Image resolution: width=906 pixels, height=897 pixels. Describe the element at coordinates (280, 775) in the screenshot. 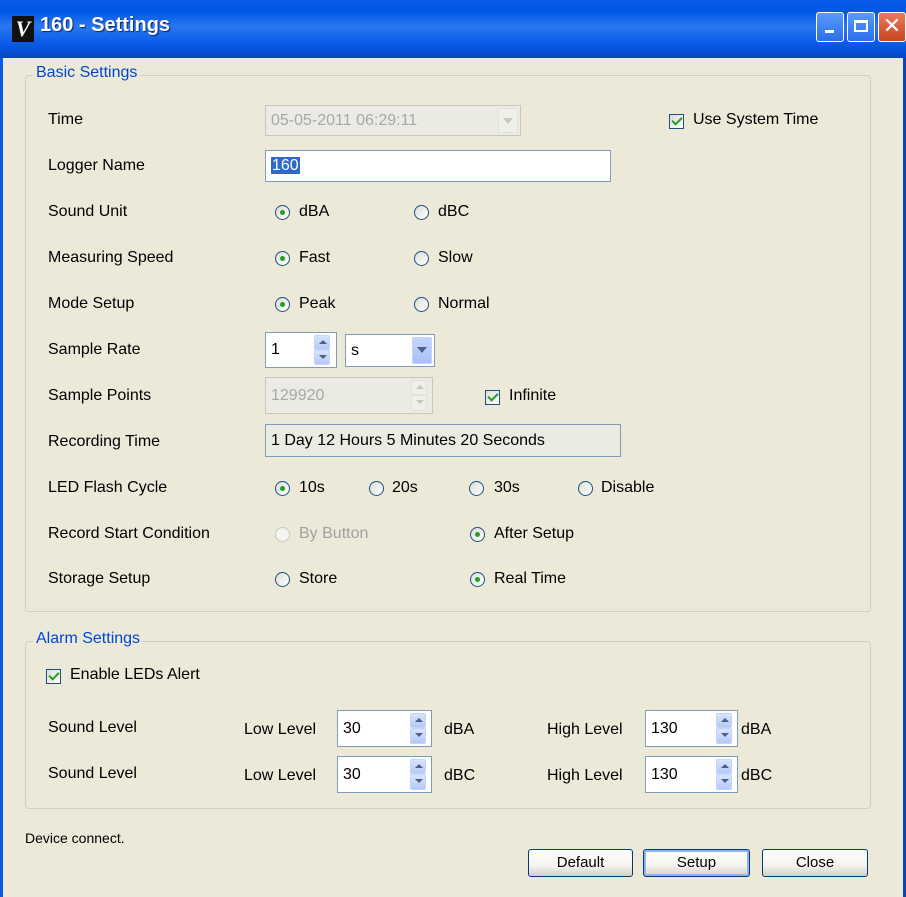

I see `alarm-row-2-low-label: Low Level` at that location.